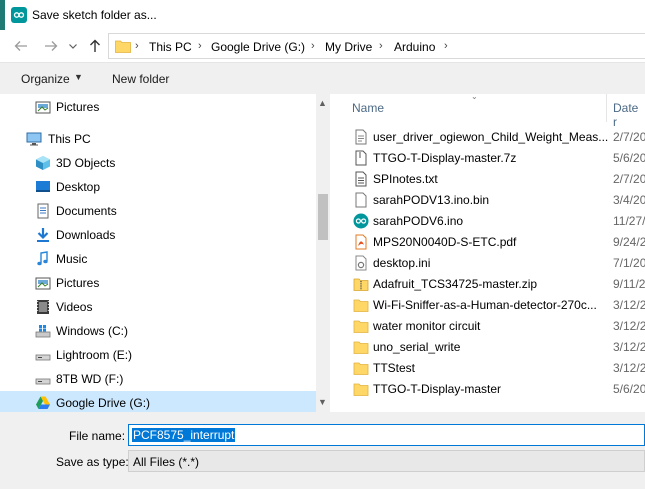 This screenshot has height=489, width=645. I want to click on file-icon, so click(361, 200).